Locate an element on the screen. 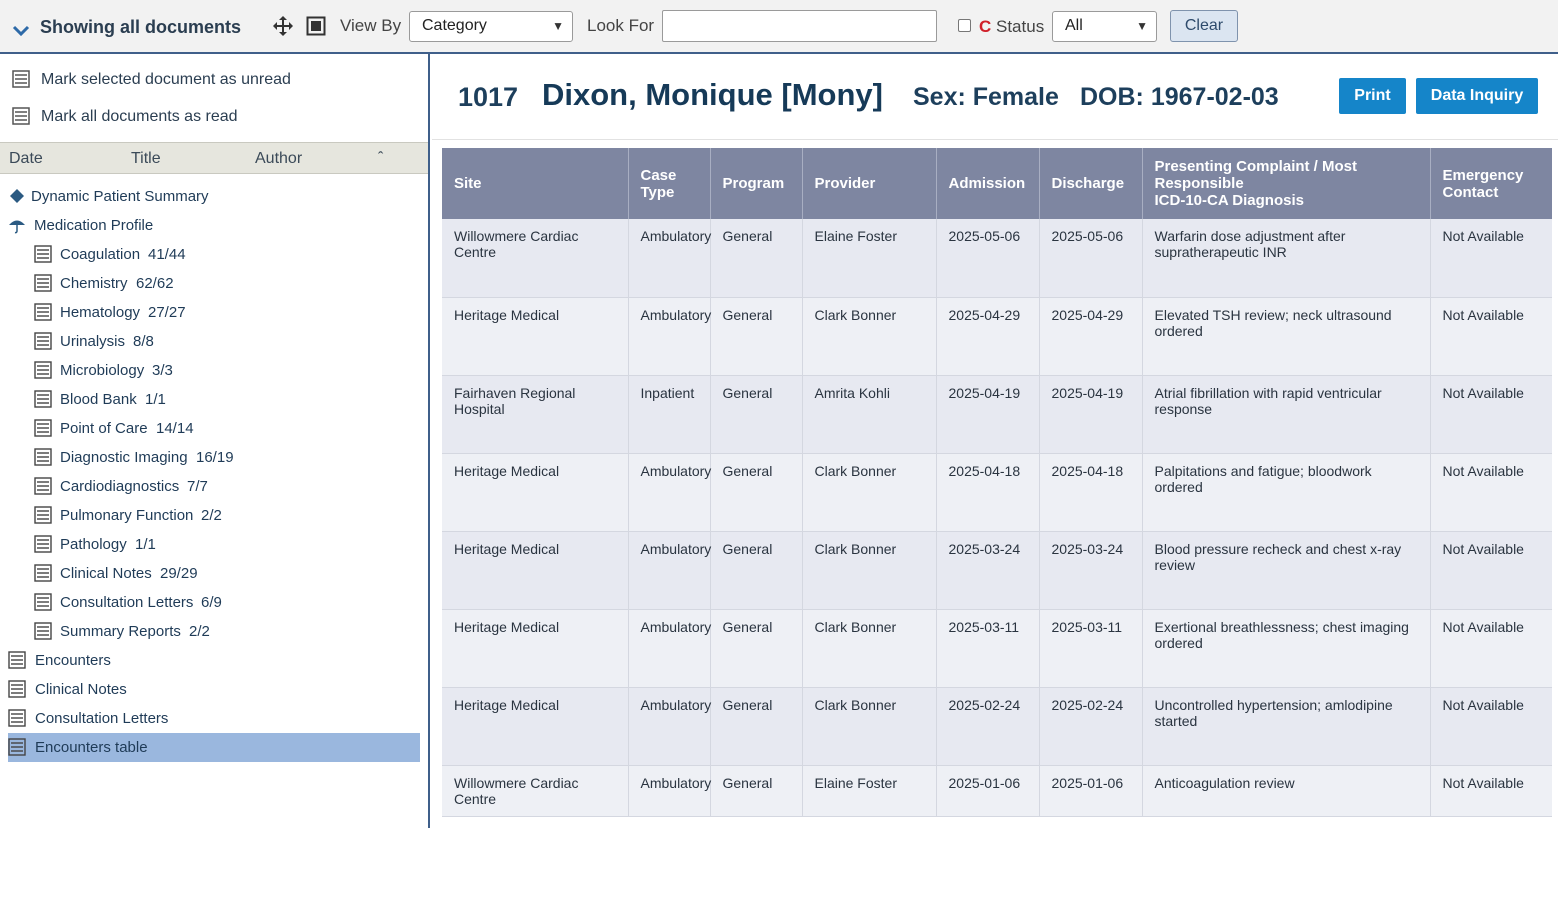  tree-item: Clinical Notes 29/29 is located at coordinates (227, 573).